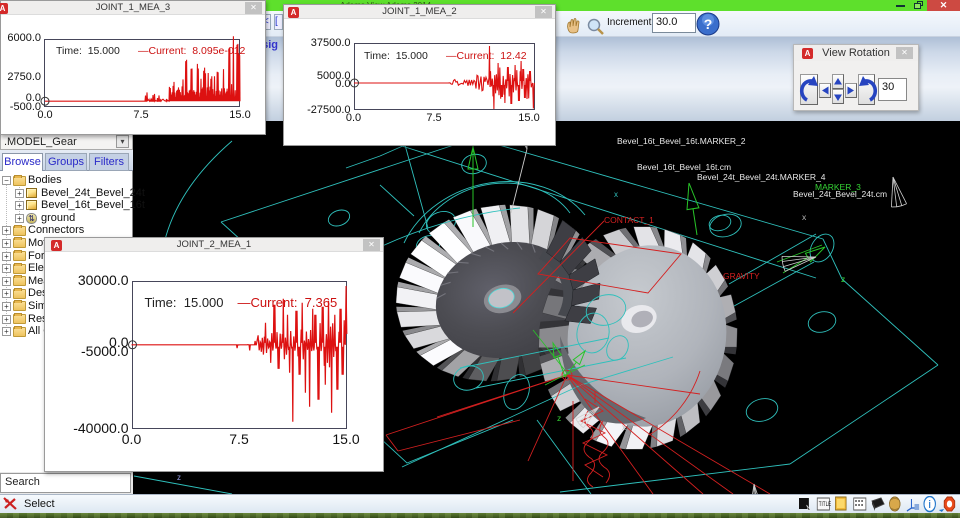 Image resolution: width=960 pixels, height=518 pixels. What do you see at coordinates (684, 167) in the screenshot?
I see `svg-text: Bevel_16t_Bevel_16t.cm` at bounding box center [684, 167].